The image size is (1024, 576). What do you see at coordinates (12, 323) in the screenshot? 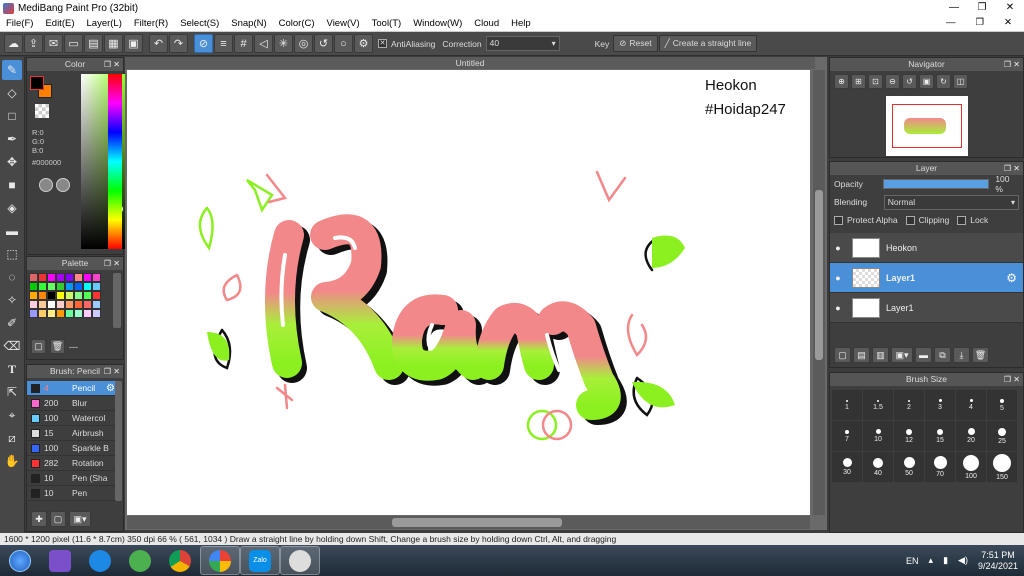
I see `select-pen-icon: ✐` at bounding box center [12, 323].